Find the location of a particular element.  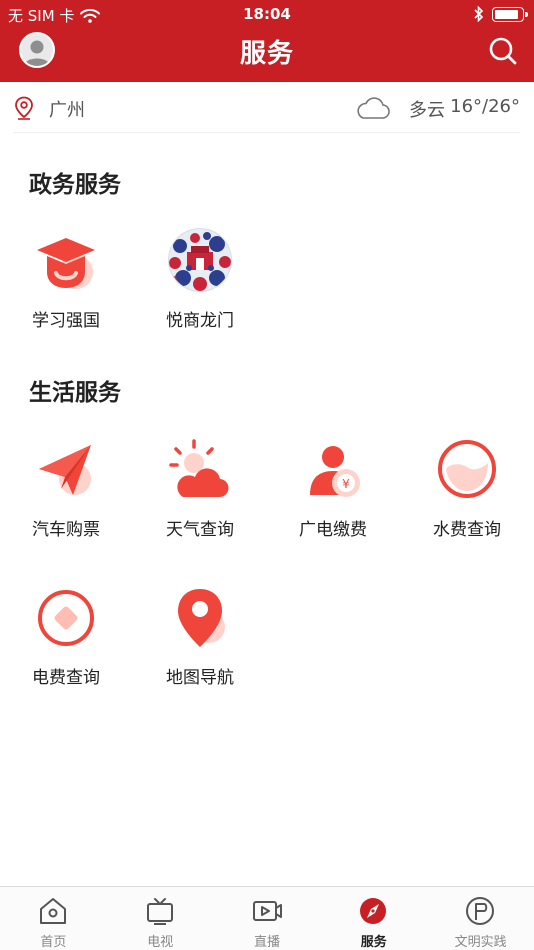

tab-services: 服务 is located at coordinates (373, 918).